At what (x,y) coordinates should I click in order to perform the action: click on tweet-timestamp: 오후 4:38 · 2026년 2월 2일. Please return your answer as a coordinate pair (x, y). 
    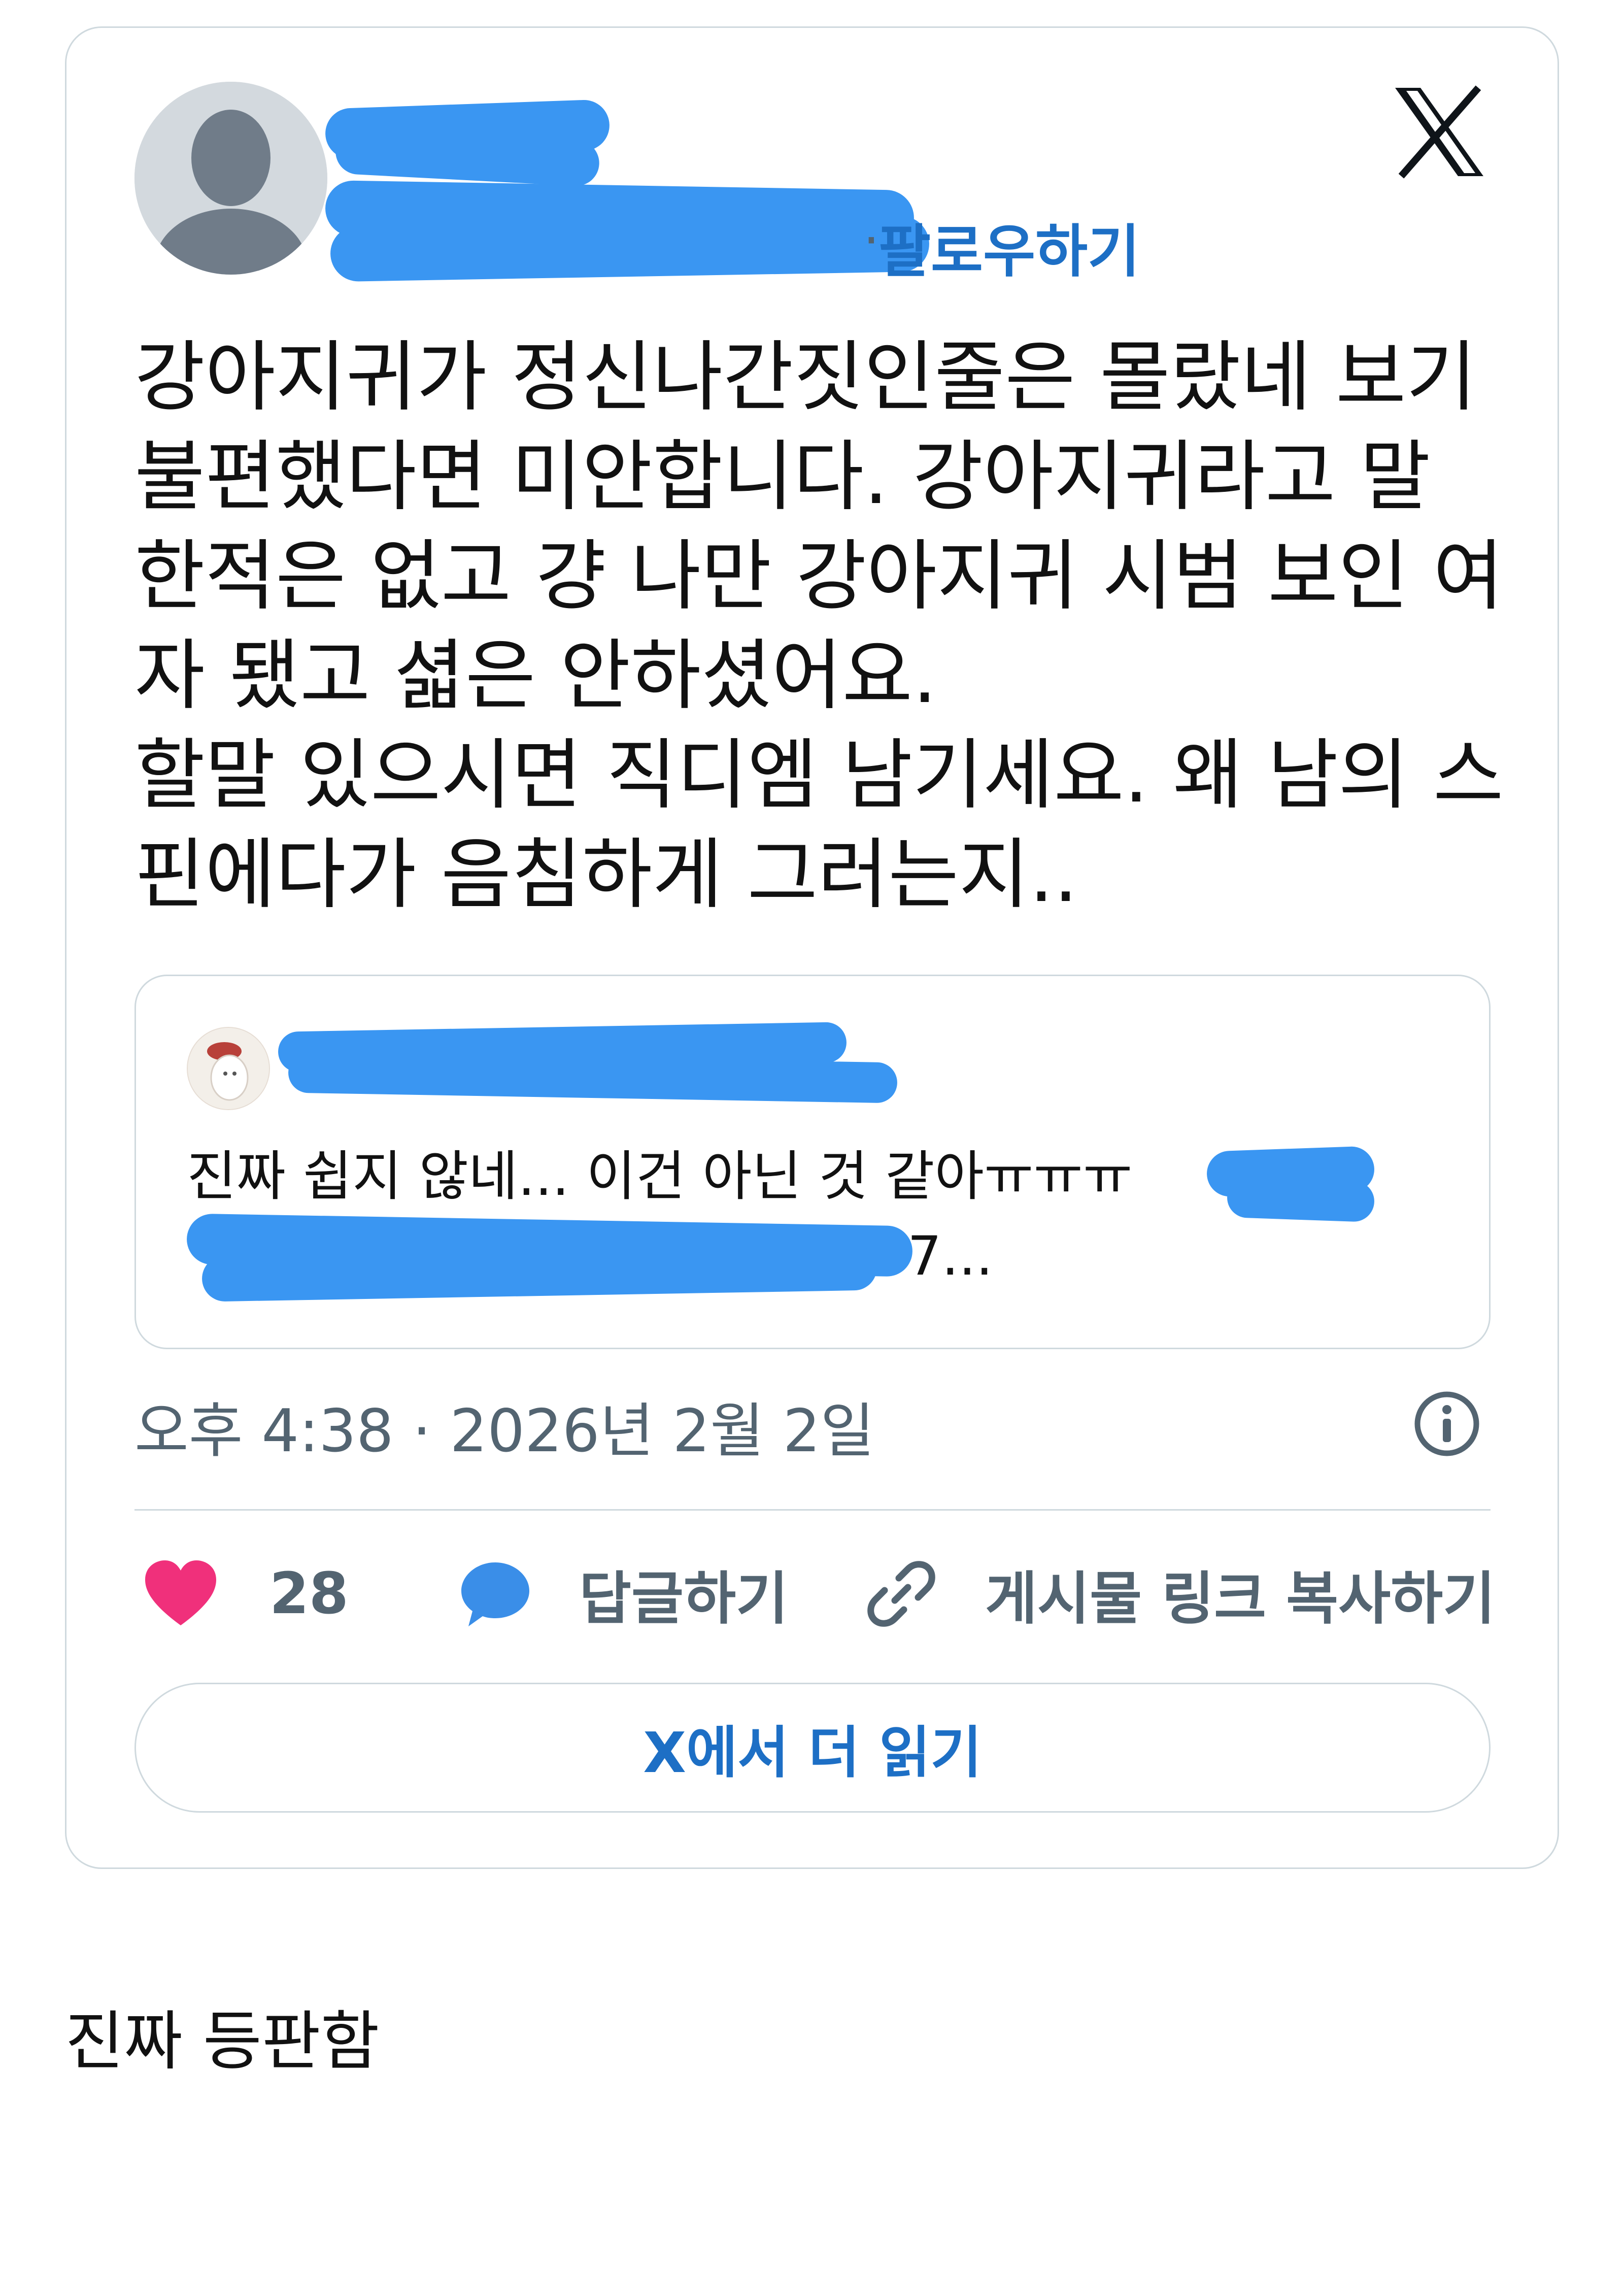
    Looking at the image, I should click on (504, 1425).